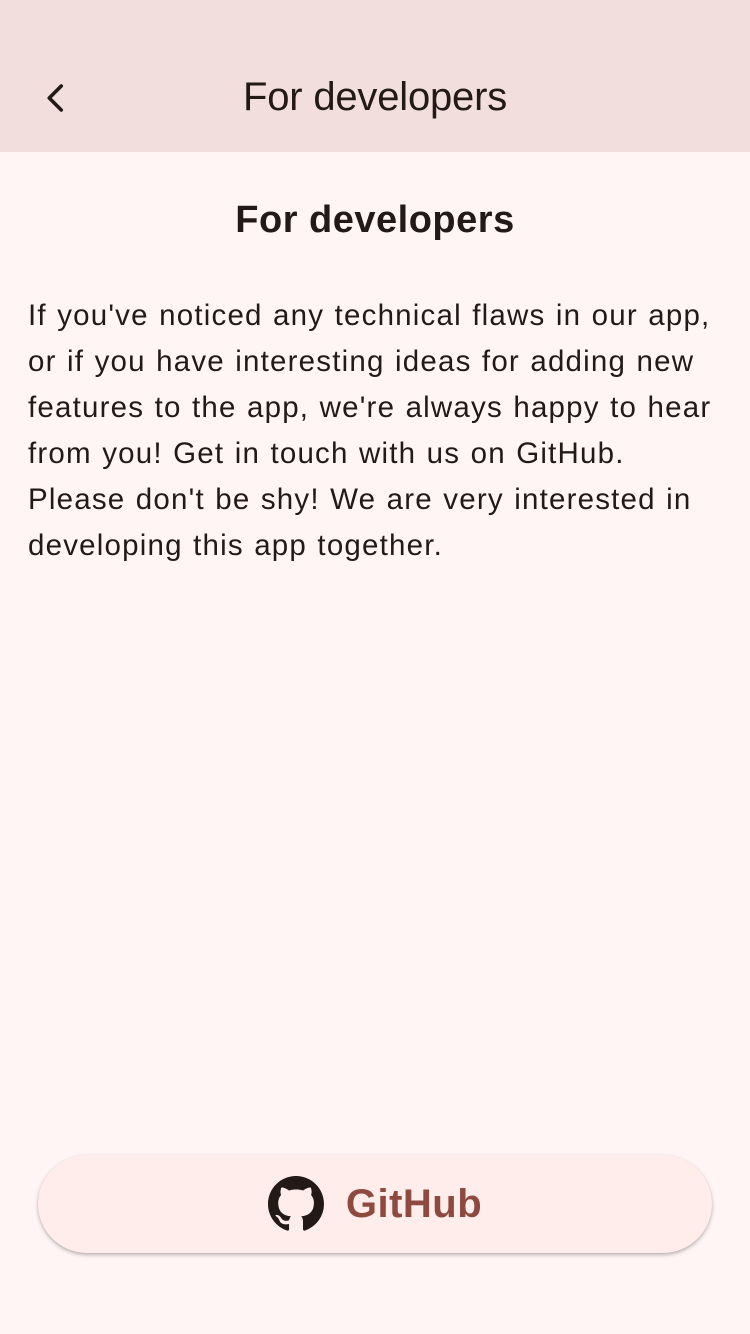 The image size is (750, 1334). I want to click on page-heading: For developers, so click(375, 220).